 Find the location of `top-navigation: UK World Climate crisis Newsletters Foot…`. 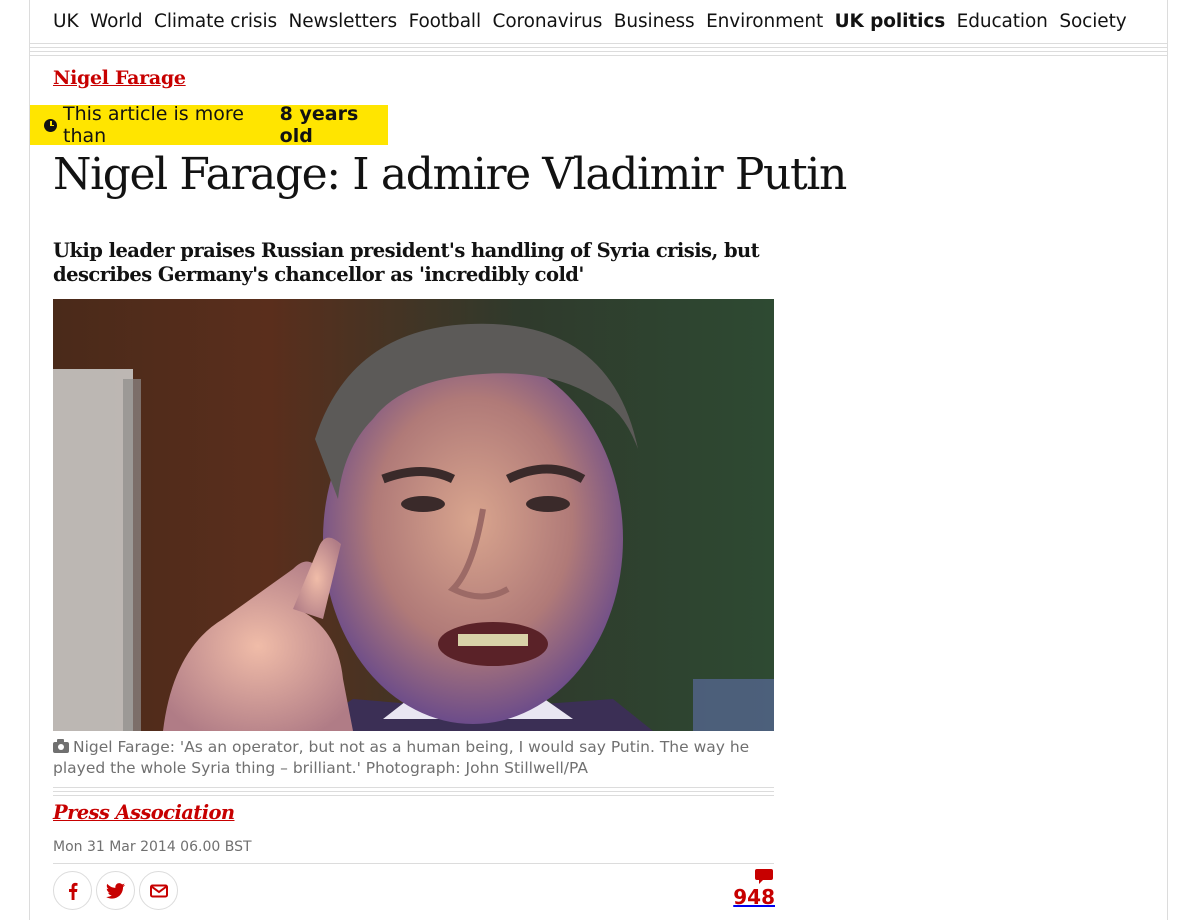

top-navigation: UK World Climate crisis Newsletters Foot… is located at coordinates (595, 21).